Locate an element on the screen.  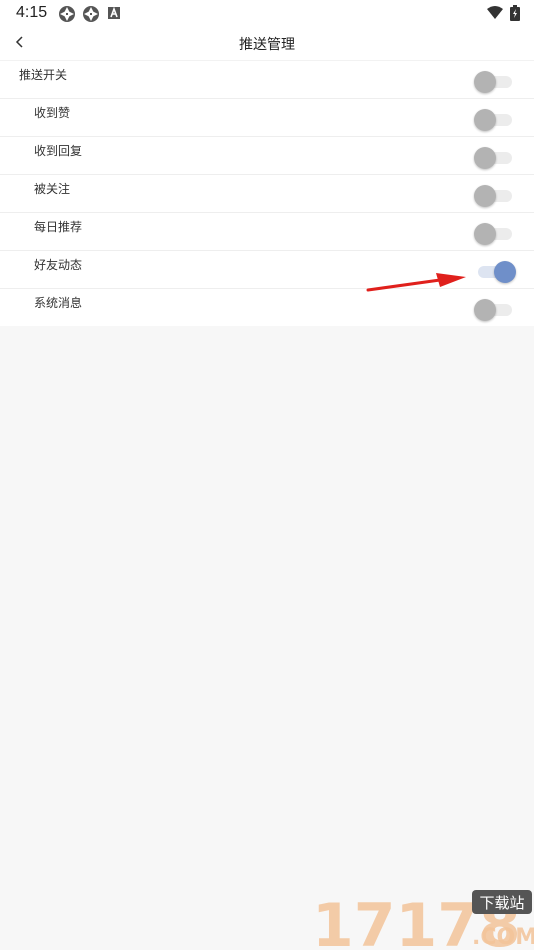
status-time: 4:15 is located at coordinates (32, 12).